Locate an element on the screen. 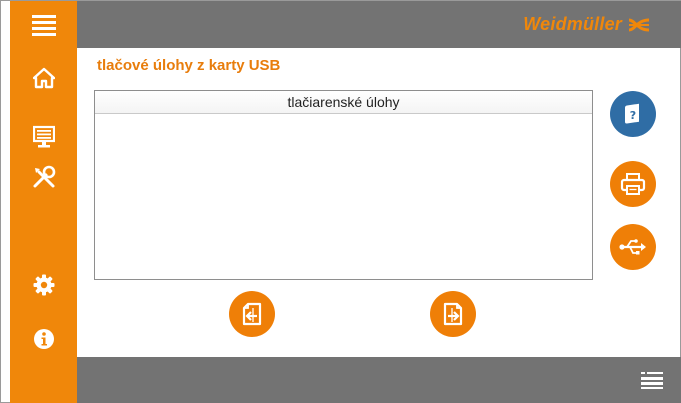 This screenshot has width=681, height=403. list-view-button is located at coordinates (652, 380).